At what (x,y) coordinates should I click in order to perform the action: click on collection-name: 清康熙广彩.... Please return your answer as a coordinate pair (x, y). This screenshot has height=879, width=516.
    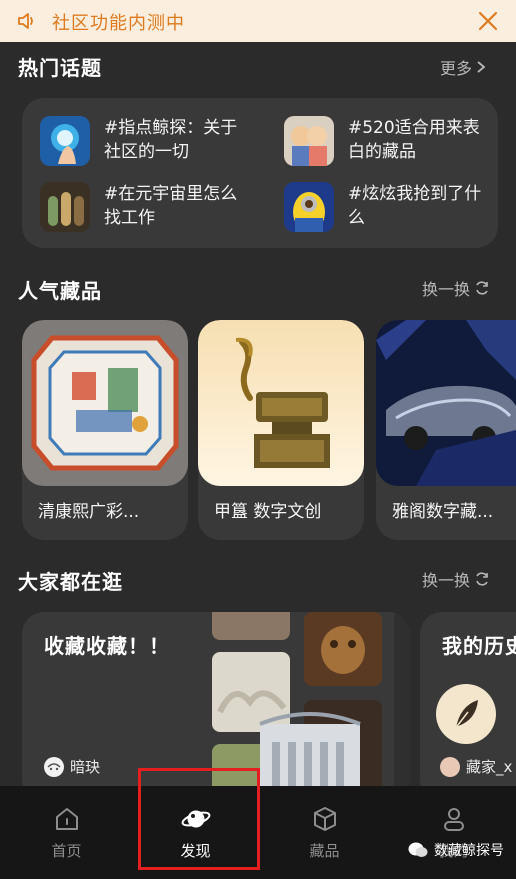
    Looking at the image, I should click on (89, 512).